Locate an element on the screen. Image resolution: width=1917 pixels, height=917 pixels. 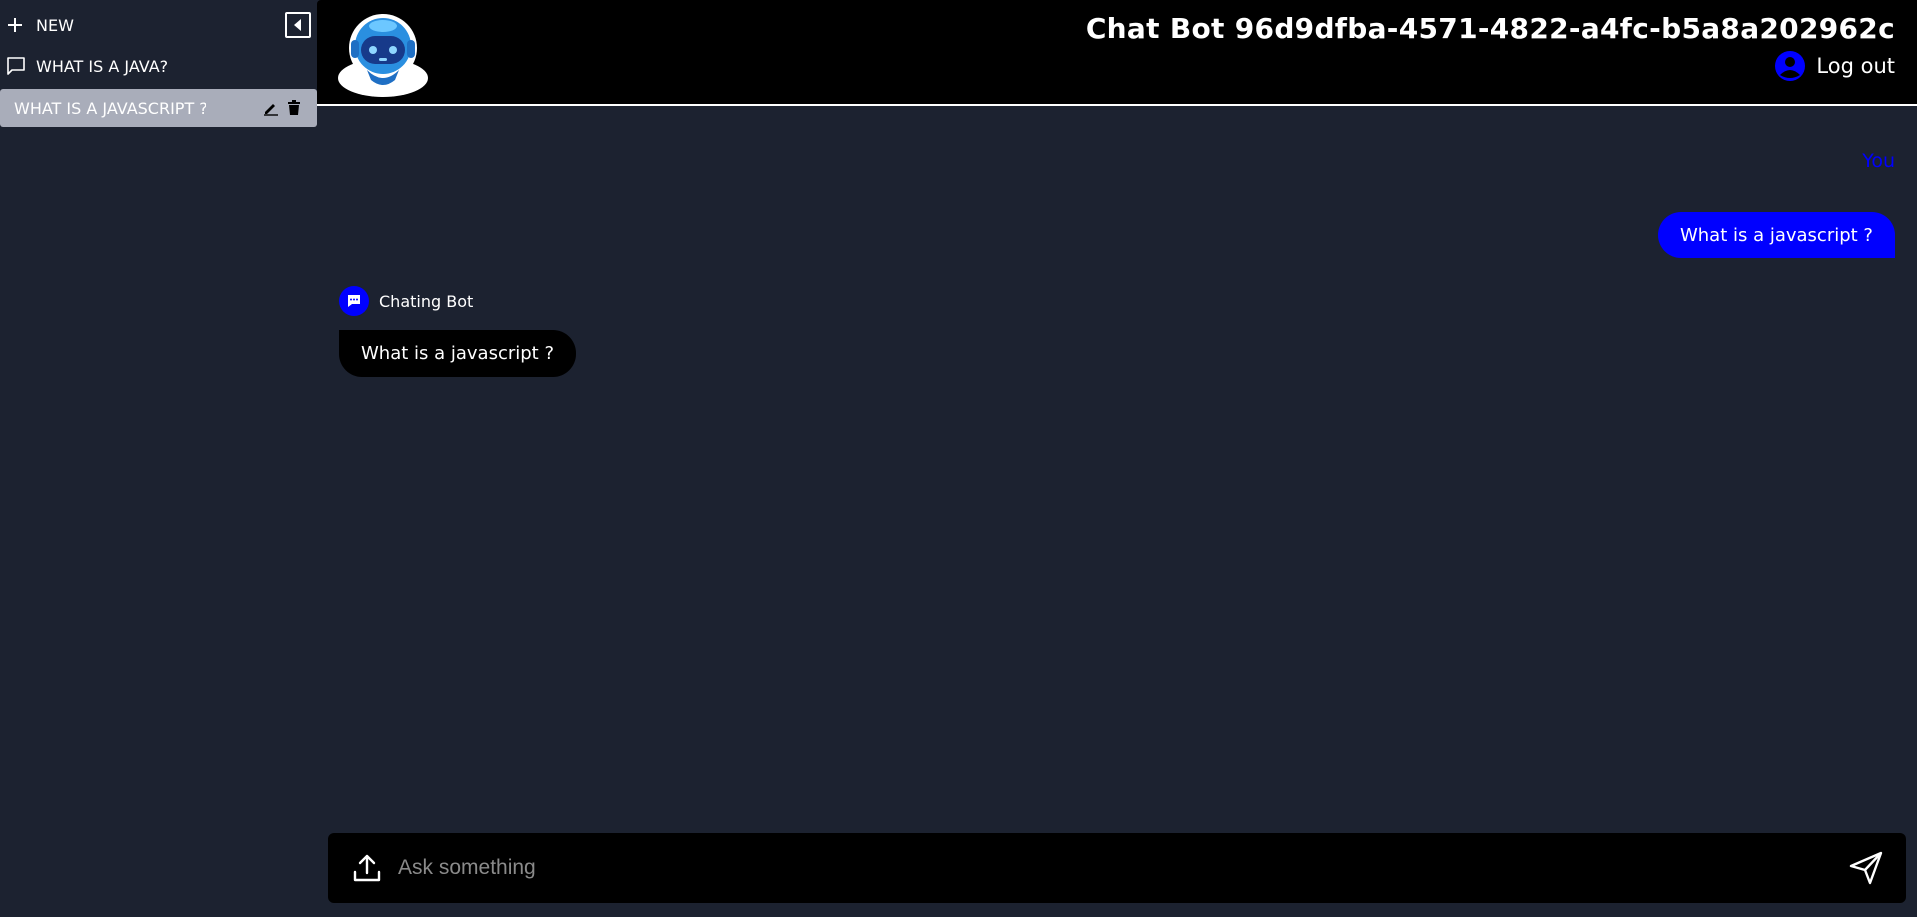
user-message-text: What is a javascript ? is located at coordinates (1776, 235).